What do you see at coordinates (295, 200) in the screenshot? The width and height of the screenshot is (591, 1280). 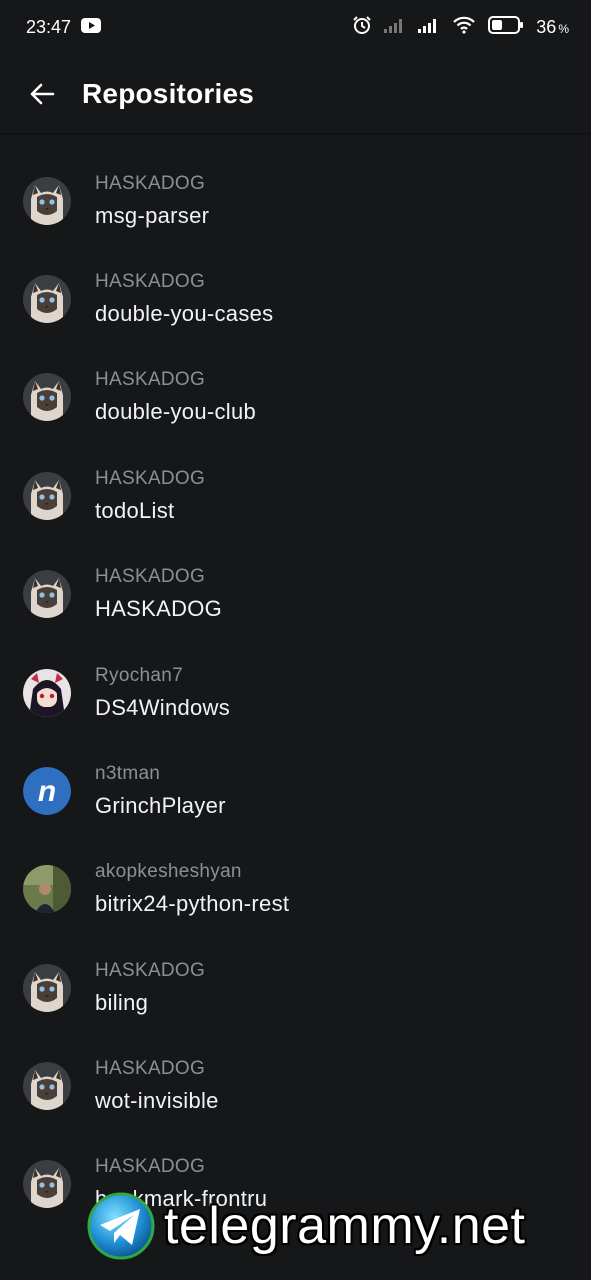 I see `repository-item: HASKADOG msg-parser` at bounding box center [295, 200].